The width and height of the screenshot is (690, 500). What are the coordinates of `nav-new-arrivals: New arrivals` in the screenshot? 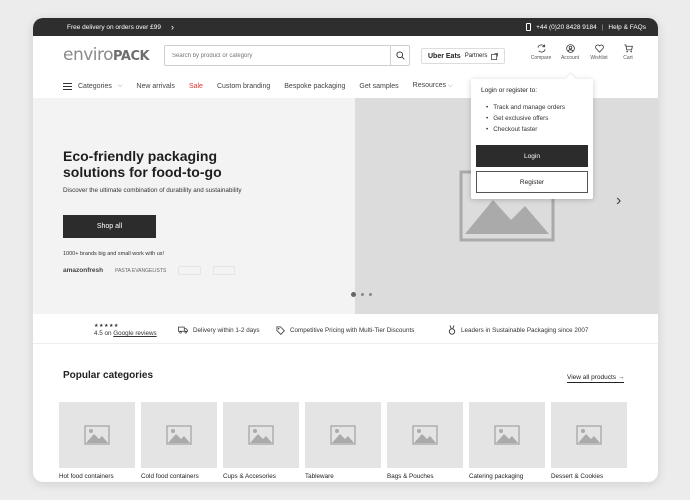 It's located at (155, 86).